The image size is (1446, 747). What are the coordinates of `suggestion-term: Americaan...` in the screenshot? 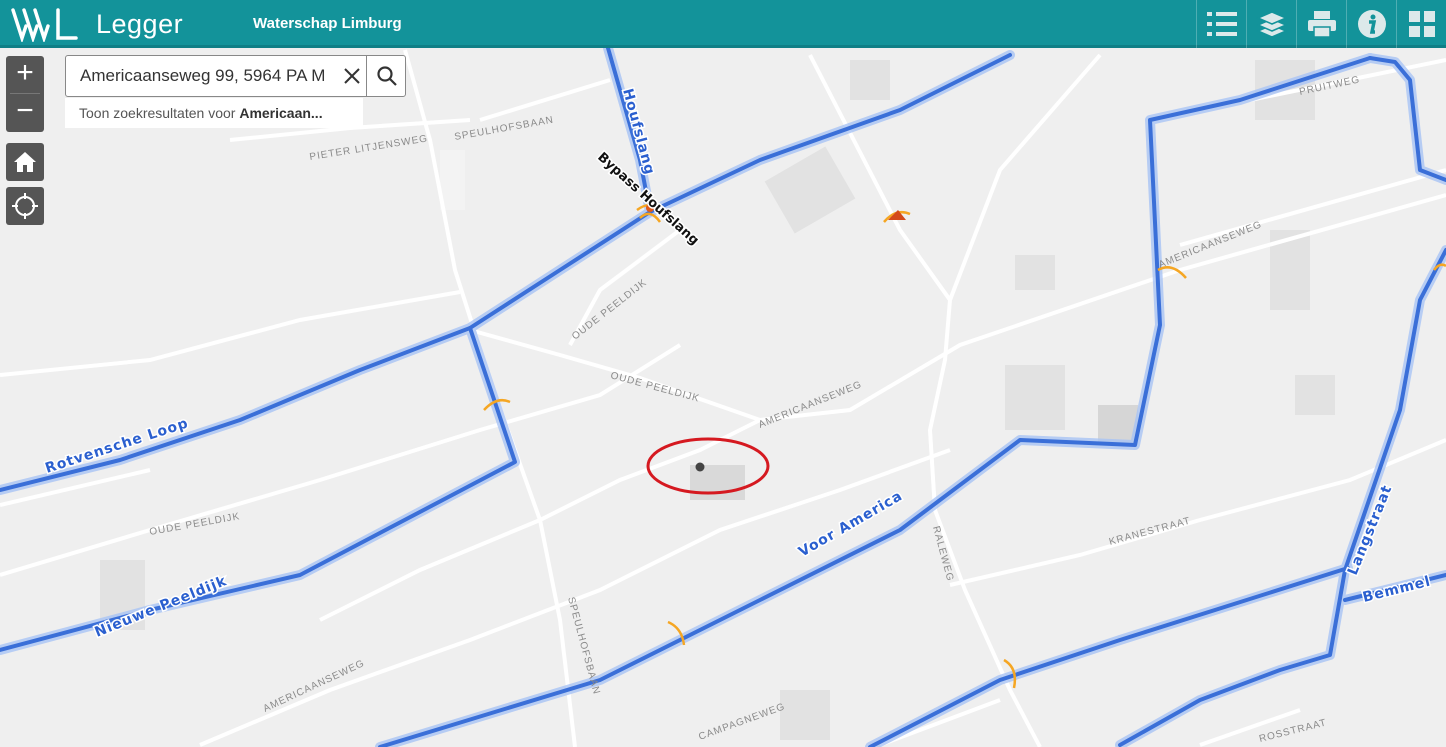 It's located at (281, 113).